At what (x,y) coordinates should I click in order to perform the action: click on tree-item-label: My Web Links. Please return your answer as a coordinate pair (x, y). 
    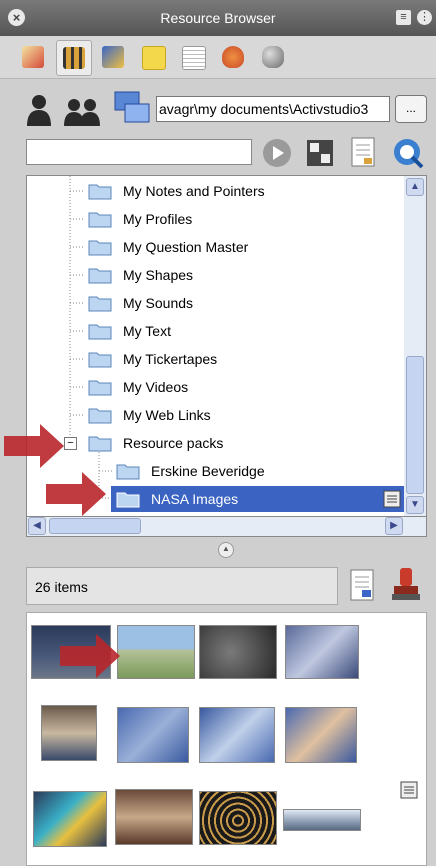
    Looking at the image, I should click on (167, 415).